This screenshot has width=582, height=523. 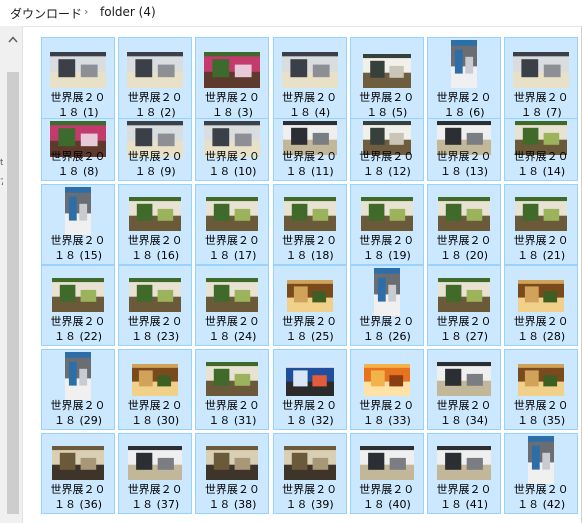 I want to click on scrollbar-thumb, so click(x=13, y=293).